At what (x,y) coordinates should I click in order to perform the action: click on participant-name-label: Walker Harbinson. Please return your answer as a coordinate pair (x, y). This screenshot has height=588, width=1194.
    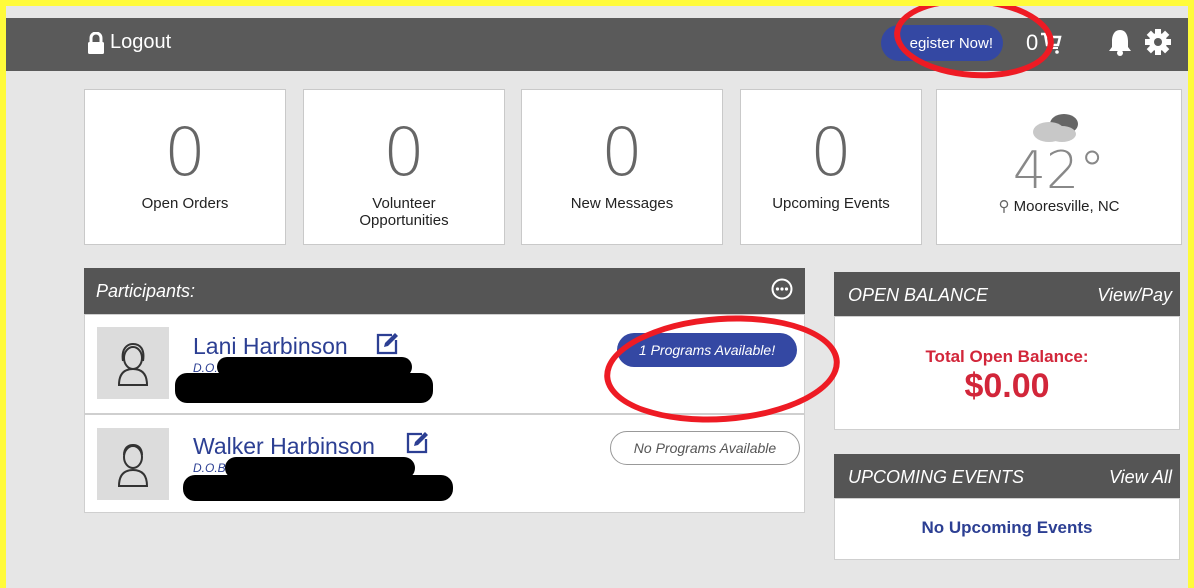
    Looking at the image, I should click on (284, 446).